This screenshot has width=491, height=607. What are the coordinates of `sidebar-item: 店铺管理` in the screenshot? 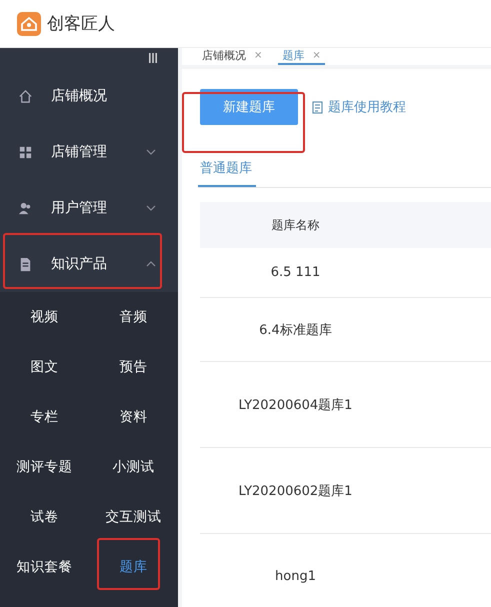 It's located at (89, 152).